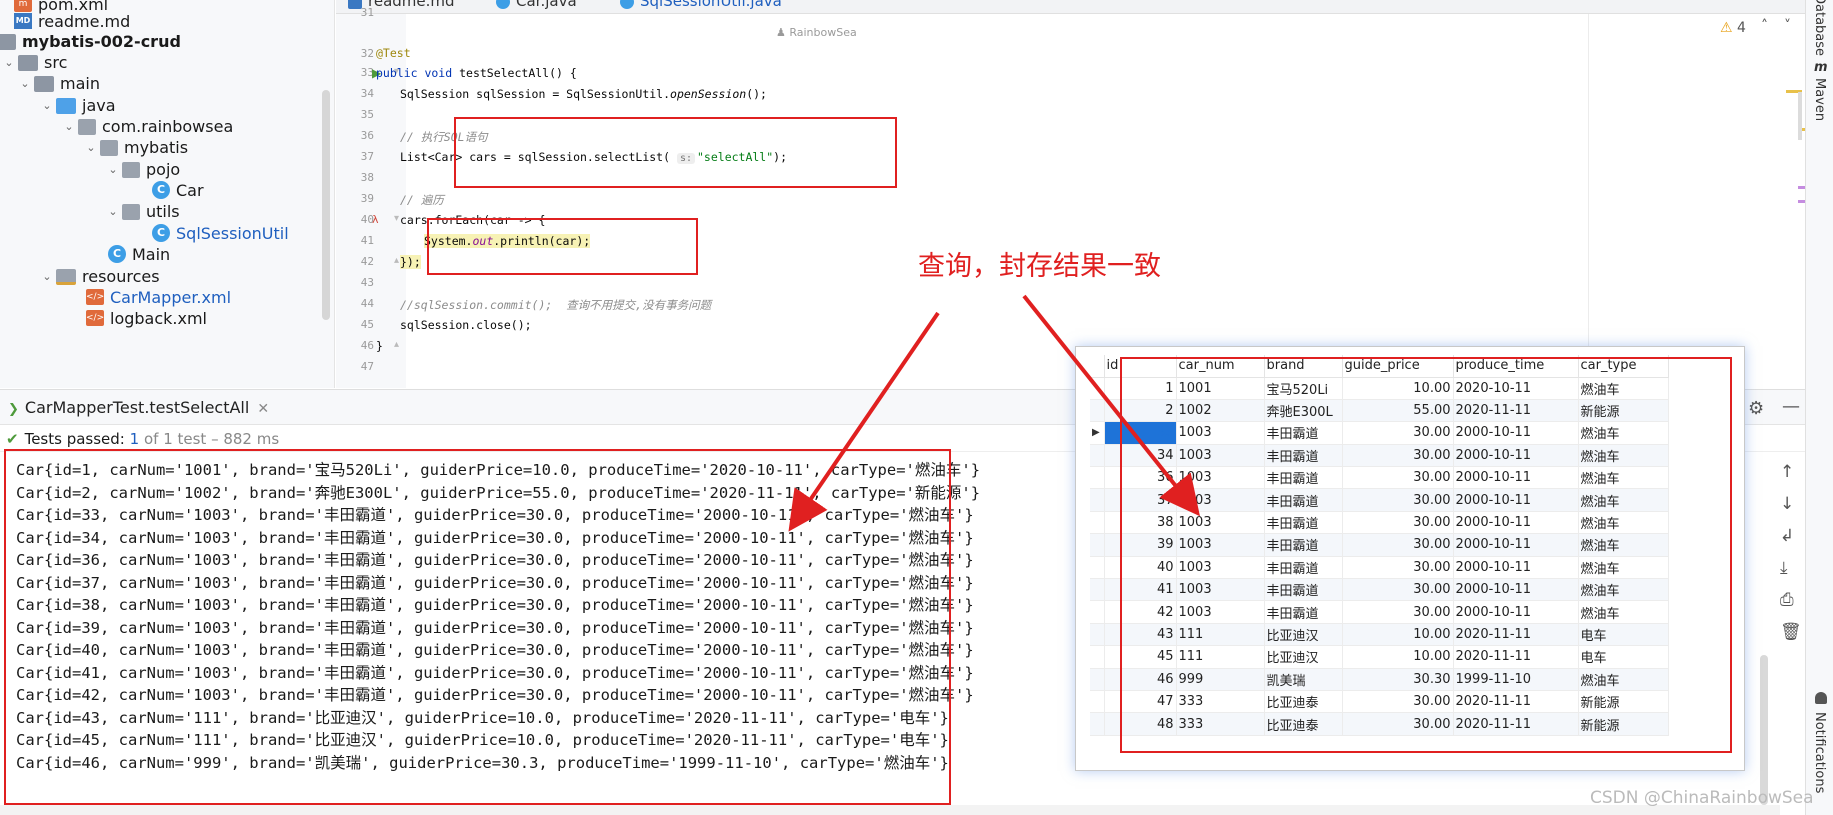 This screenshot has width=1833, height=815. What do you see at coordinates (1623, 366) in the screenshot?
I see `column-header: car_type` at bounding box center [1623, 366].